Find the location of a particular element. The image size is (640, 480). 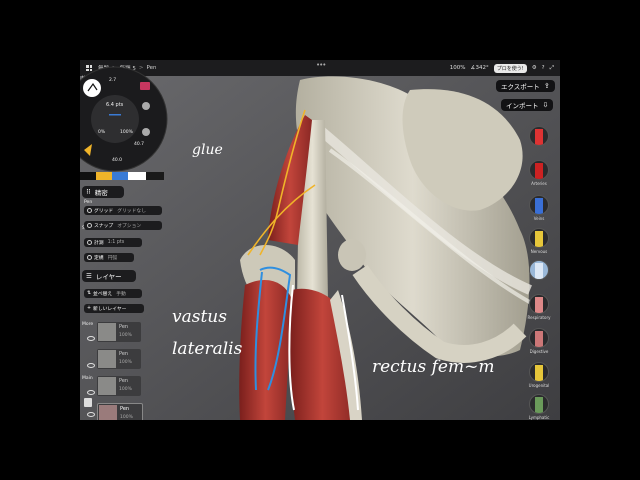

digestive-icon is located at coordinates (539, 338).